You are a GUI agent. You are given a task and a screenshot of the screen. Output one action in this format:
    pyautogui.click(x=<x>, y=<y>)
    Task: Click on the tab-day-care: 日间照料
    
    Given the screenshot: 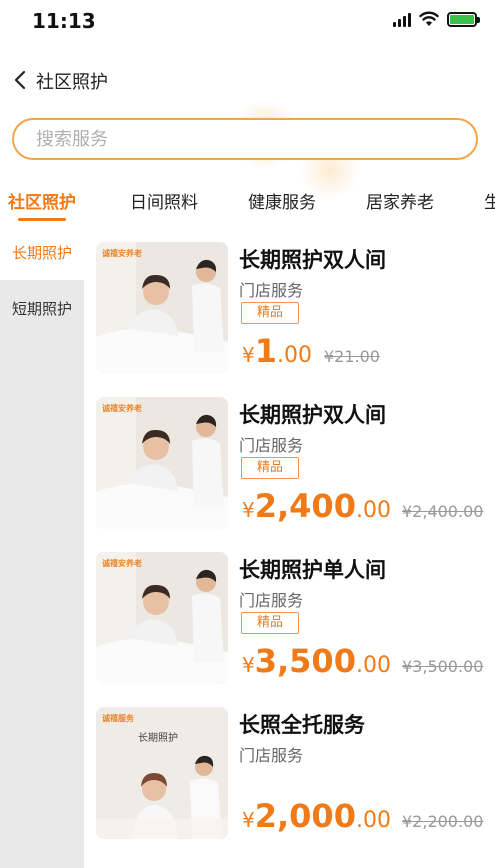 What is the action you would take?
    pyautogui.click(x=164, y=200)
    